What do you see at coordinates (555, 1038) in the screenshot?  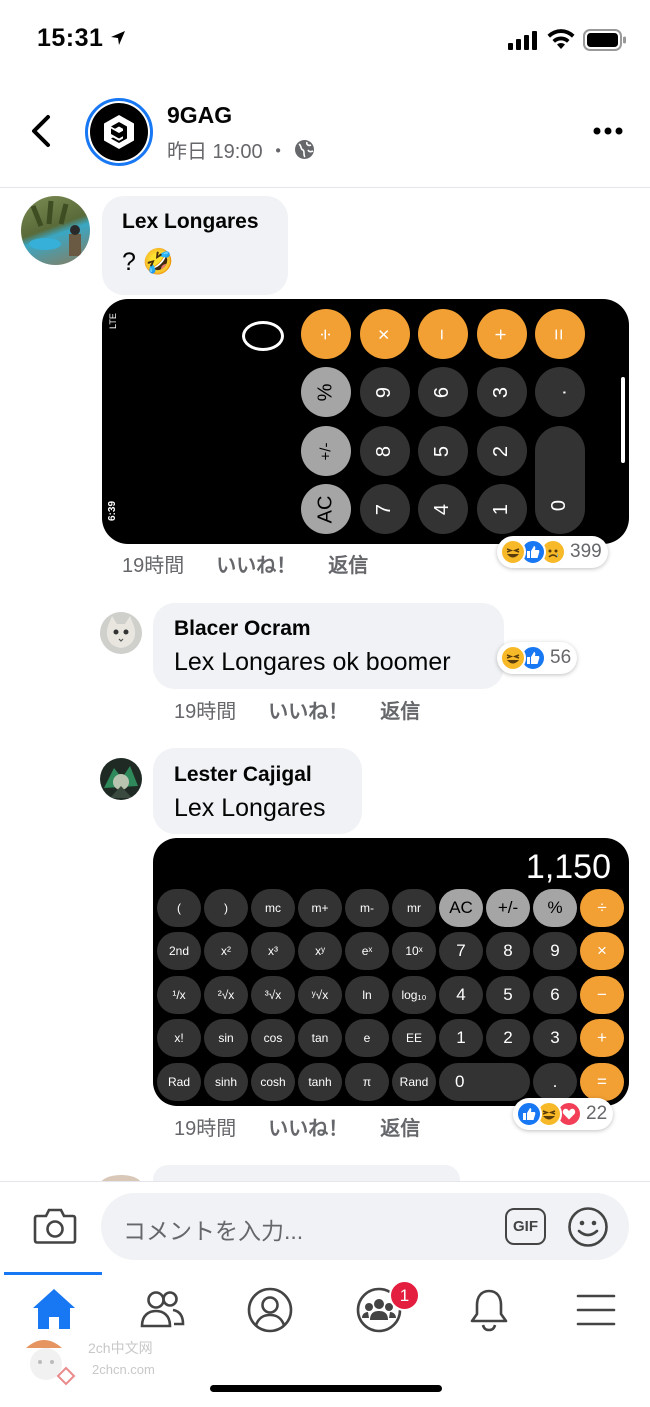 I see `calc-key: 3` at bounding box center [555, 1038].